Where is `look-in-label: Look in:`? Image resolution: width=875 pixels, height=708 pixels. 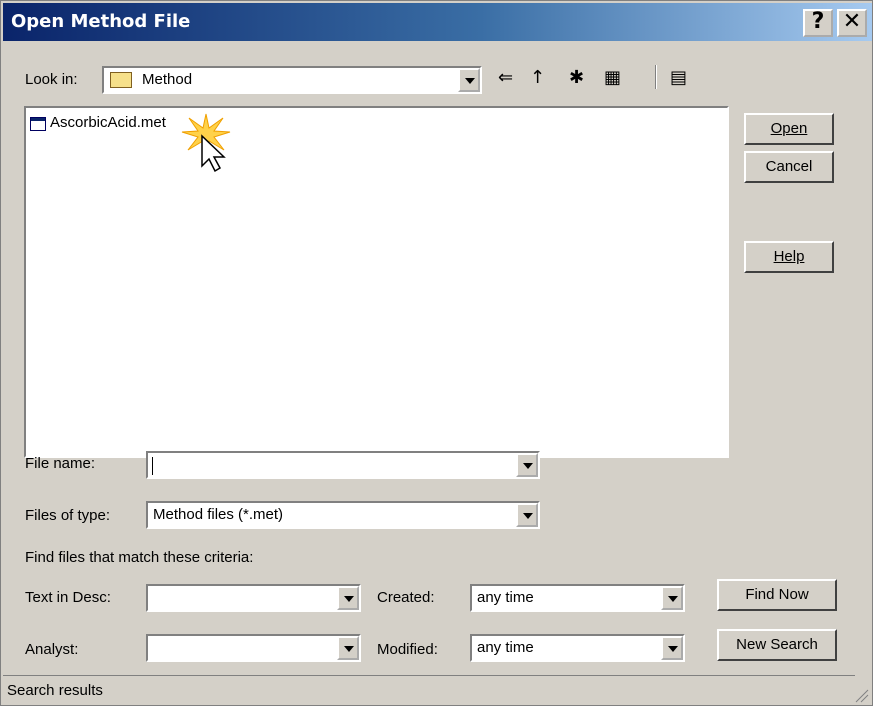
look-in-label: Look in: is located at coordinates (51, 79).